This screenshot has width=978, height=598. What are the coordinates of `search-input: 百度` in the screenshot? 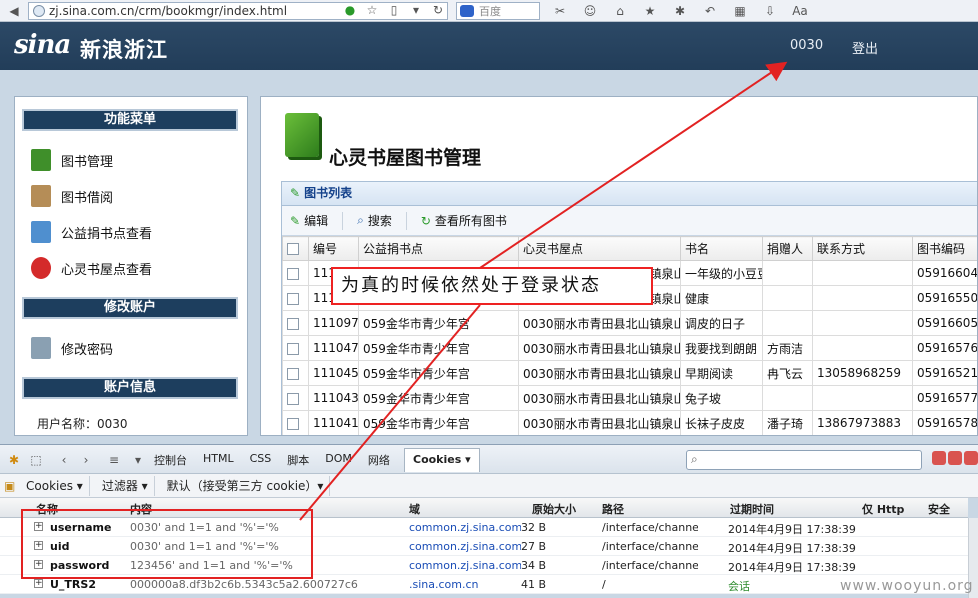 It's located at (498, 11).